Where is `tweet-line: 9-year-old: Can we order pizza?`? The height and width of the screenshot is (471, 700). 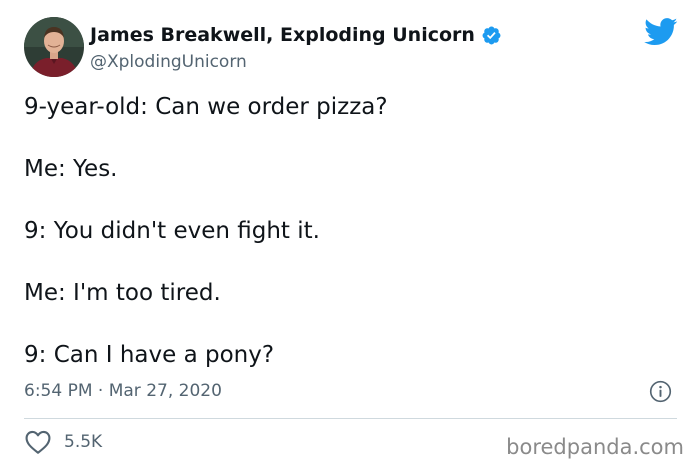 tweet-line: 9-year-old: Can we order pizza? is located at coordinates (206, 107).